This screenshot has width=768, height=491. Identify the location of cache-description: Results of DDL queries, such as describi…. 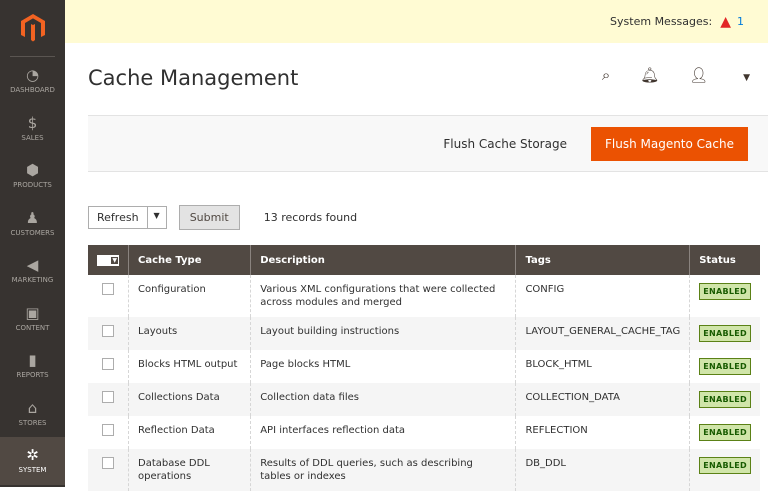
(383, 470).